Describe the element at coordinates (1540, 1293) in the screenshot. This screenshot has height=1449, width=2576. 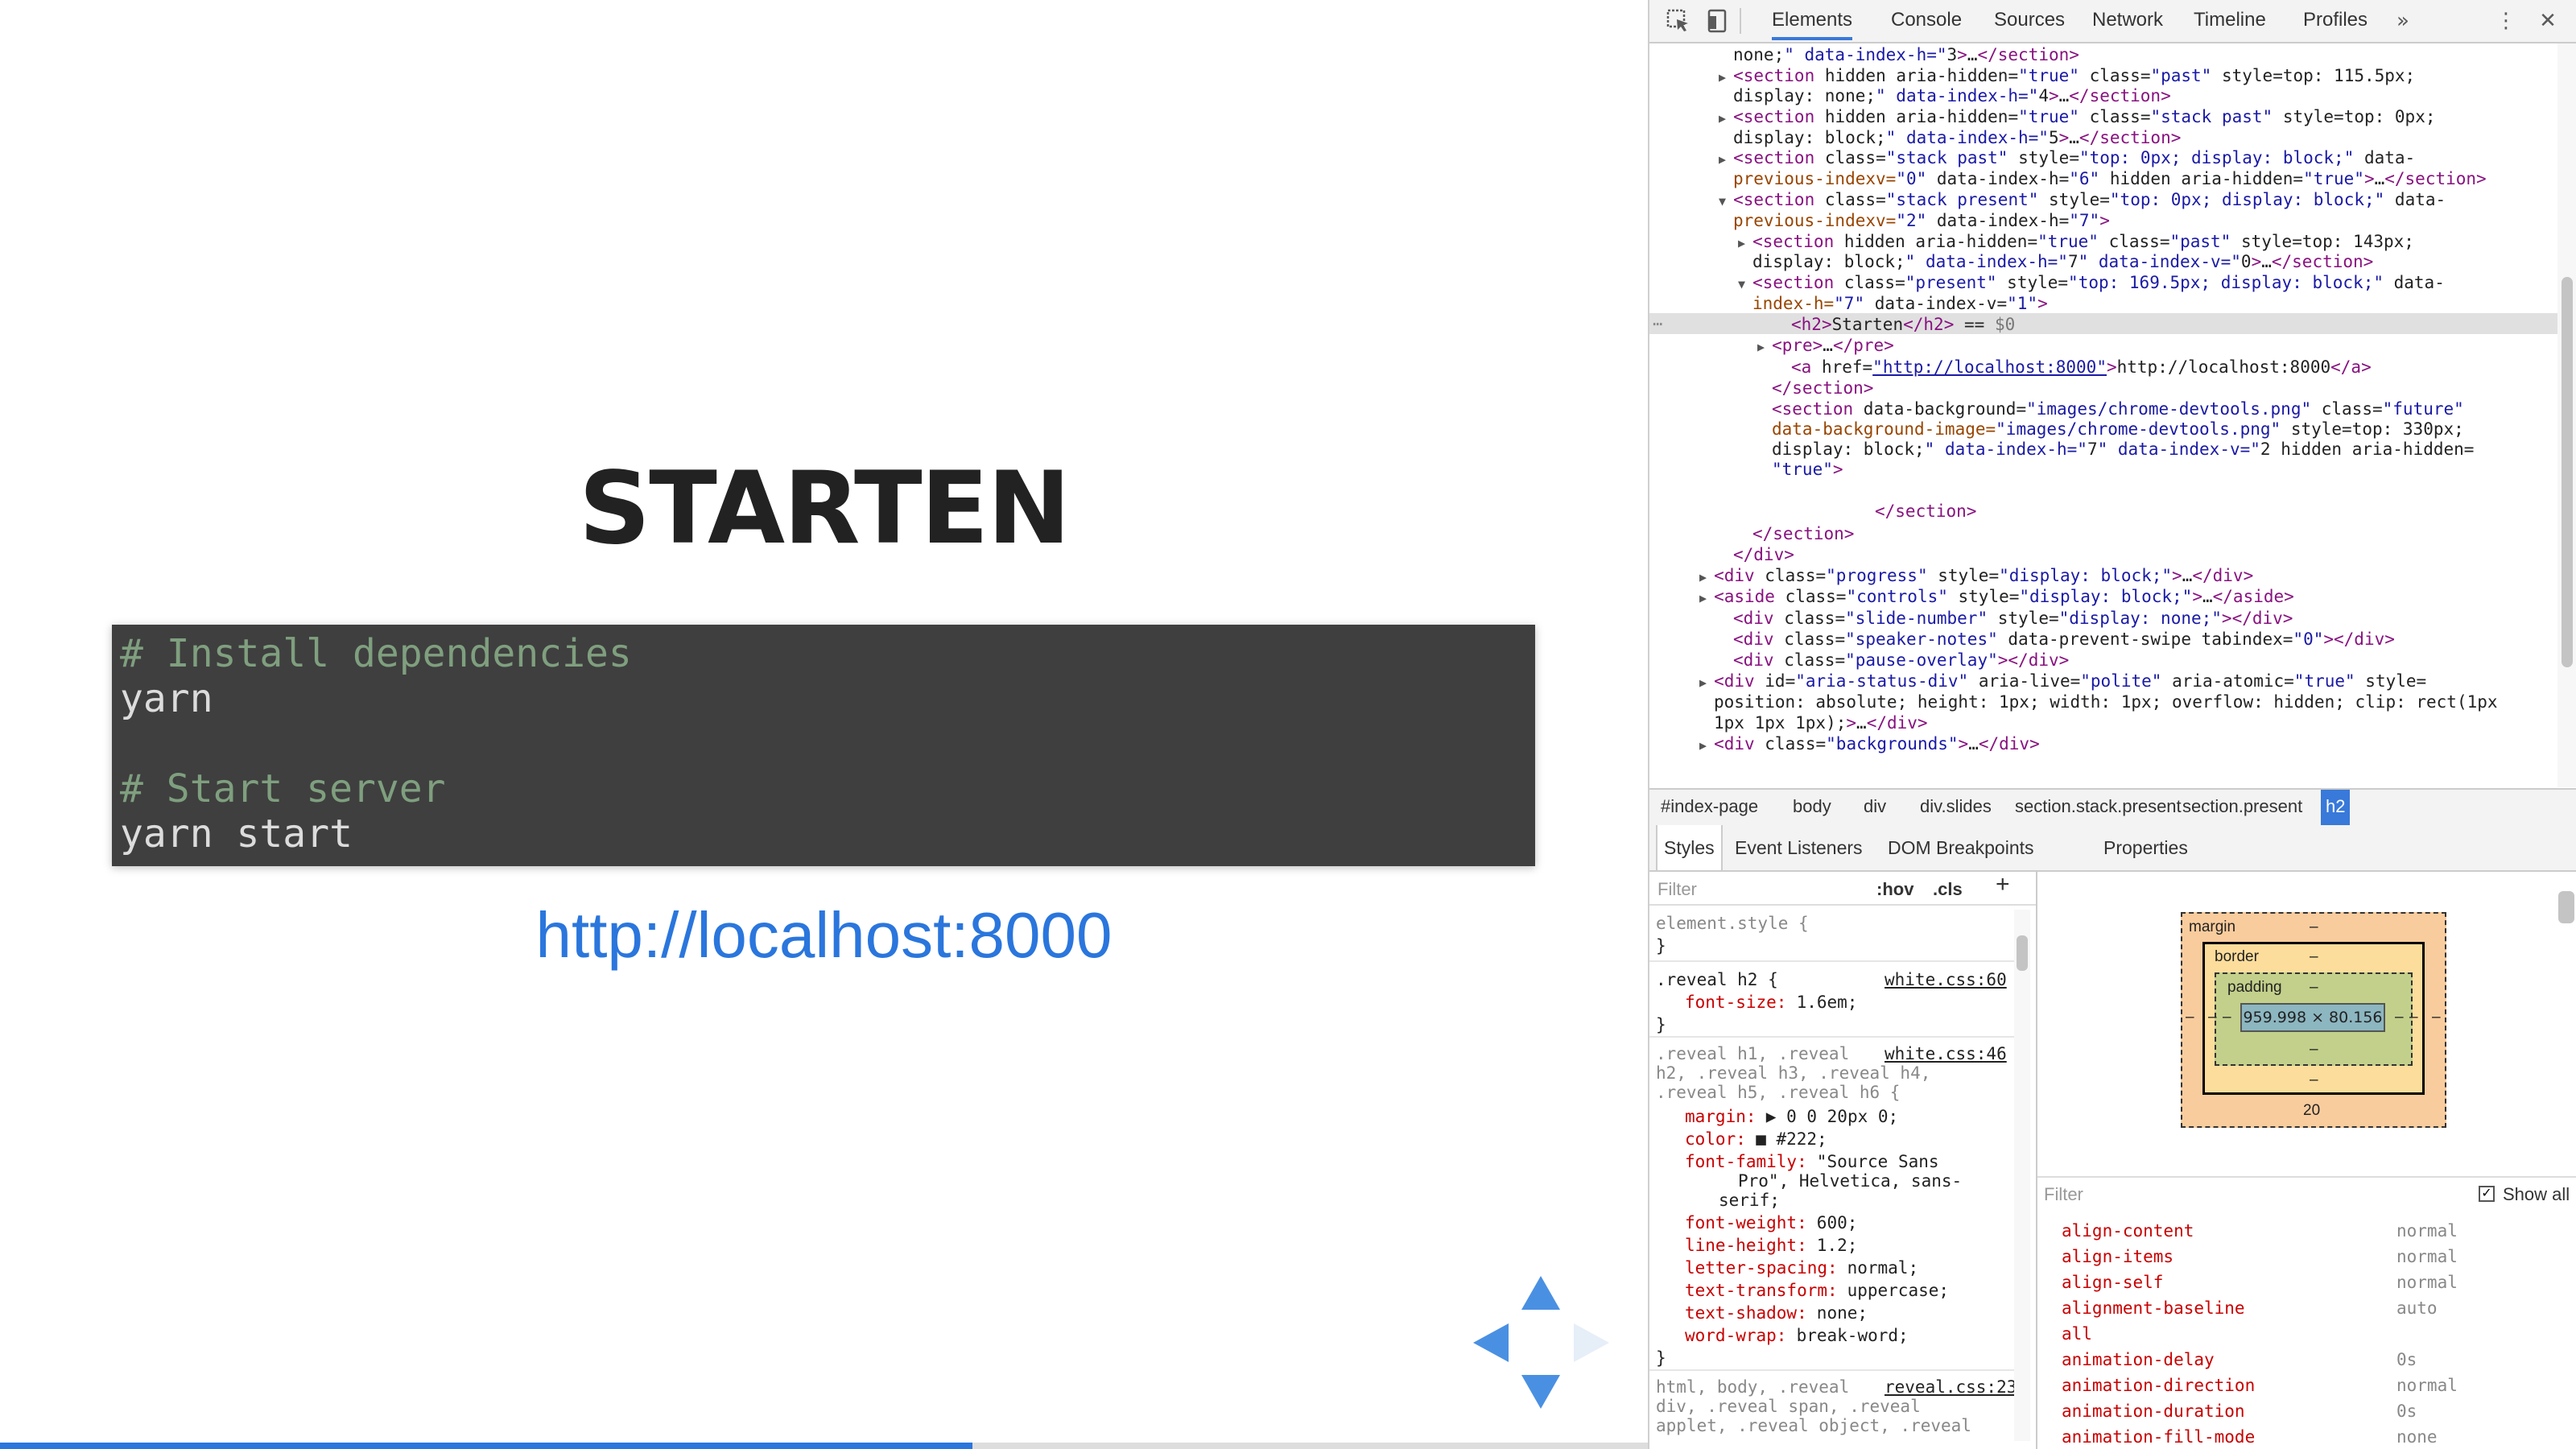
I see `nav-up-arrow-icon` at that location.